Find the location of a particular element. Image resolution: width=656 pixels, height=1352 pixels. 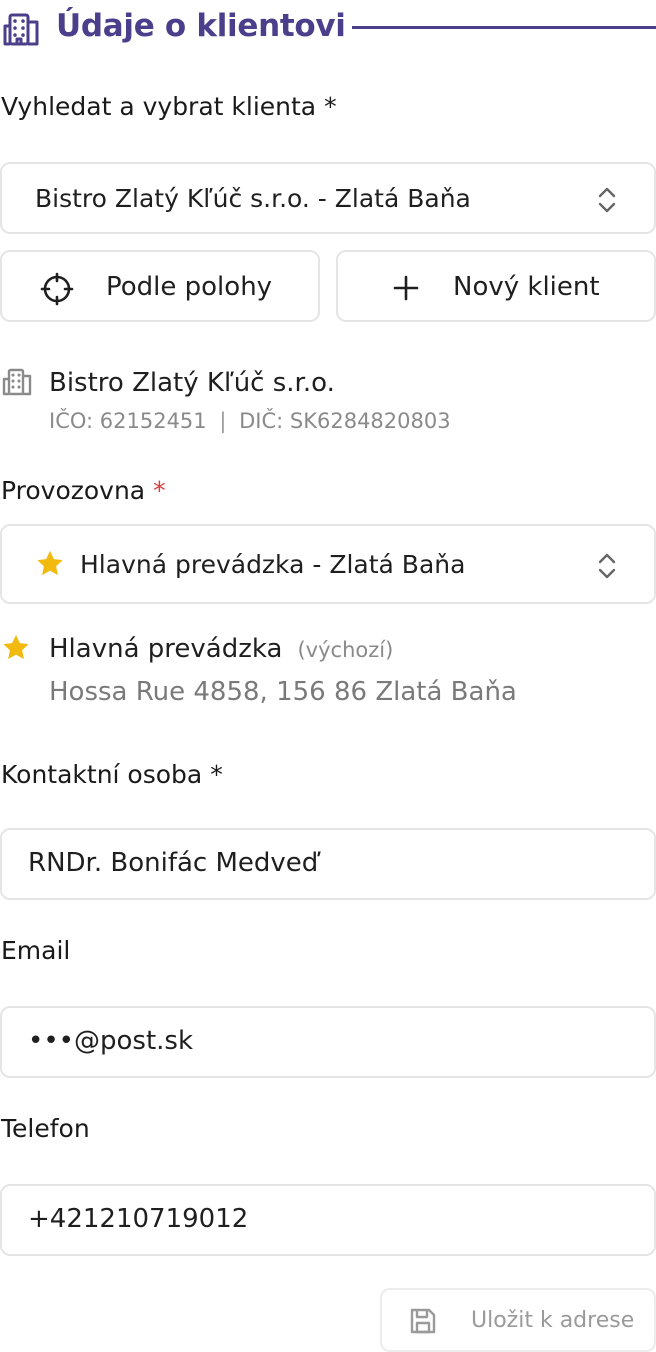

by-location-button: Podle polohy is located at coordinates (160, 286).